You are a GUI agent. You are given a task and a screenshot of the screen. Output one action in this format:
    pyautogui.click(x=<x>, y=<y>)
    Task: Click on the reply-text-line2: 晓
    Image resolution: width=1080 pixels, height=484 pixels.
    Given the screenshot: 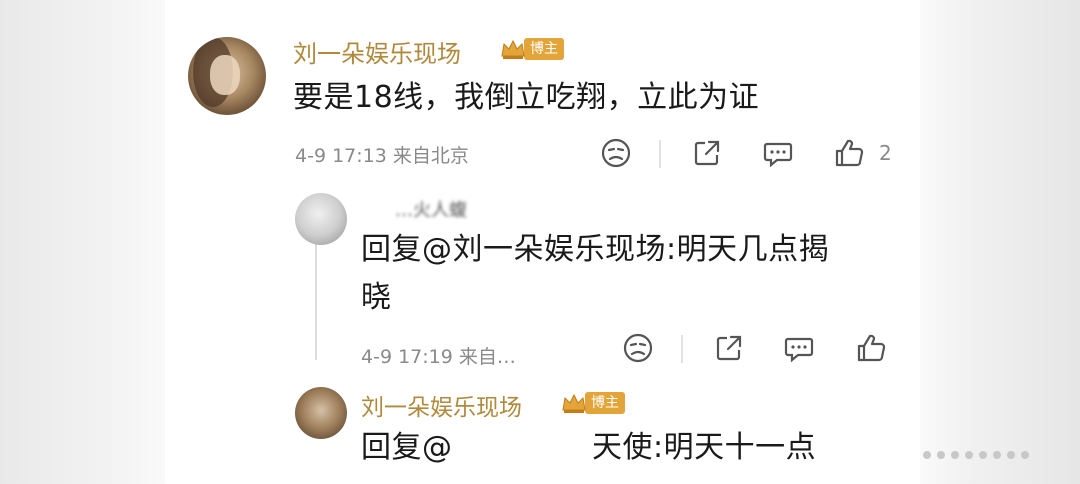 What is the action you would take?
    pyautogui.click(x=376, y=297)
    